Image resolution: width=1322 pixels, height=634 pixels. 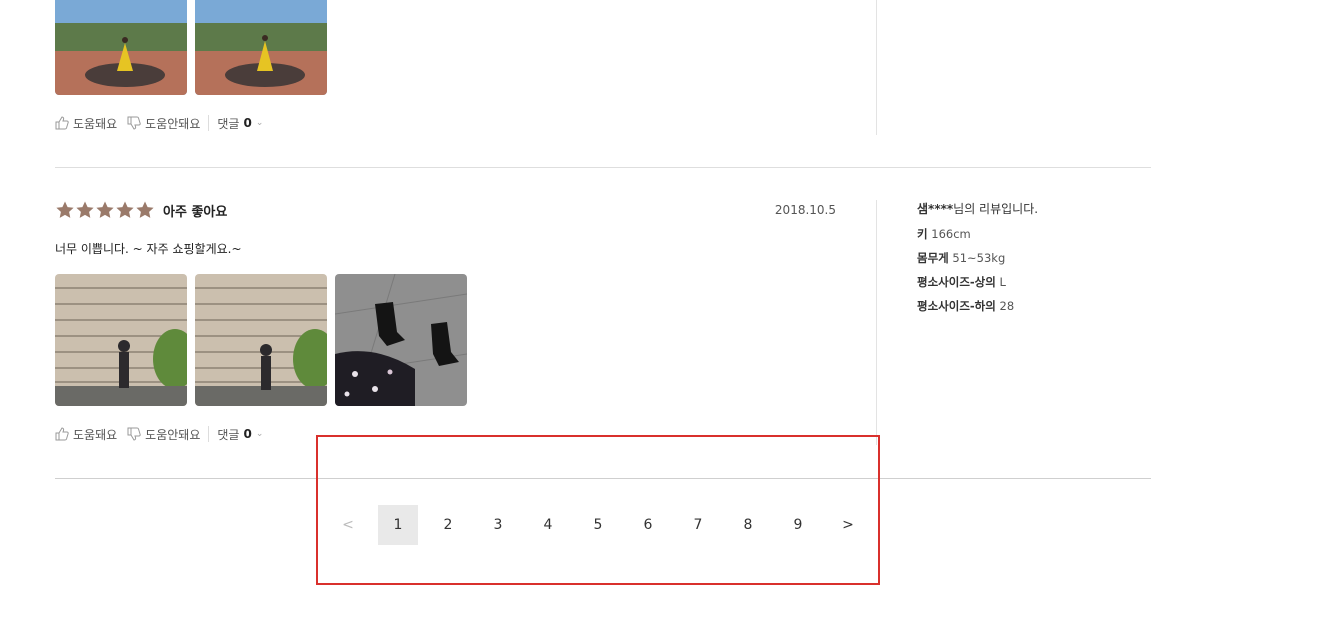 What do you see at coordinates (548, 525) in the screenshot?
I see `page-button-4: 4` at bounding box center [548, 525].